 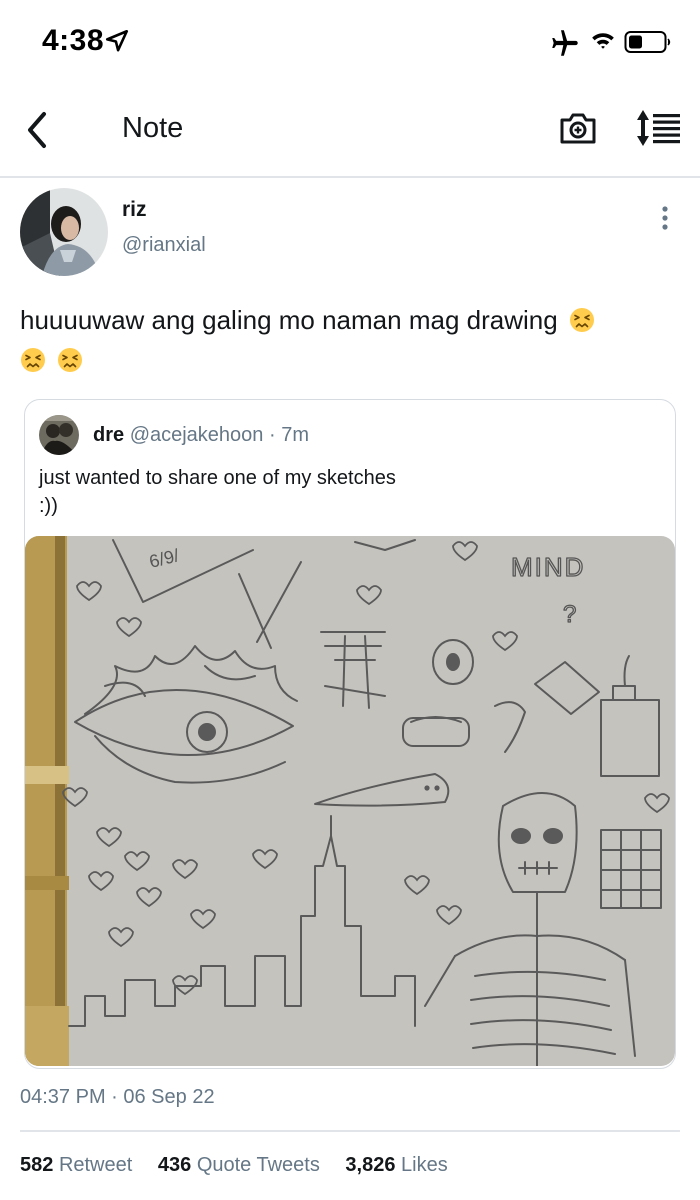 What do you see at coordinates (295, 435) in the screenshot?
I see `quote-time: 7m` at bounding box center [295, 435].